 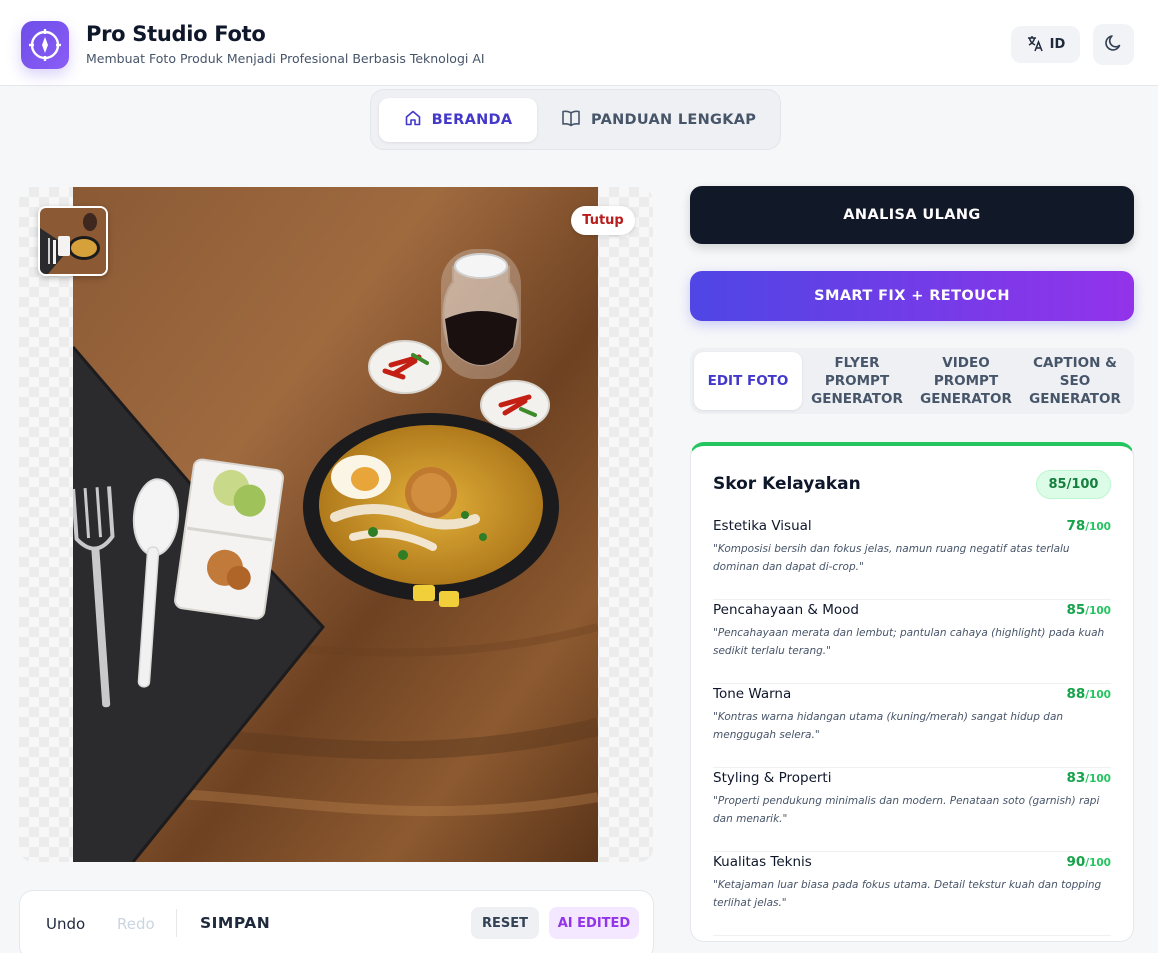 I want to click on app-title: Pro Studio Foto, so click(x=176, y=34).